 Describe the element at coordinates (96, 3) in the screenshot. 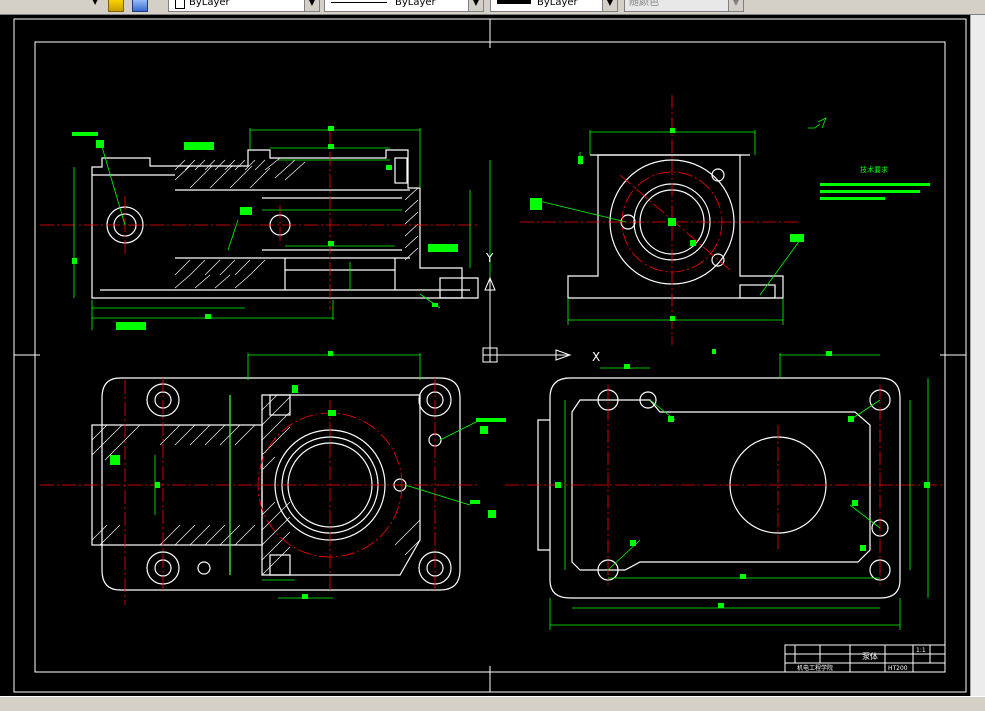

I see `toolbar-dropdown-arrow: ▼` at that location.